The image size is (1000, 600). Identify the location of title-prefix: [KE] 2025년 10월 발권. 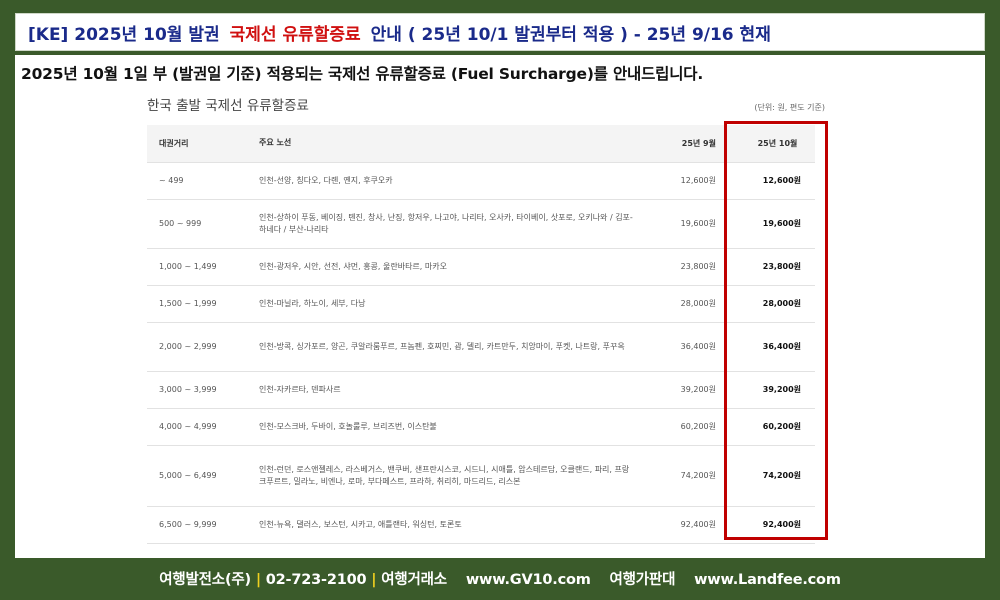
(124, 34).